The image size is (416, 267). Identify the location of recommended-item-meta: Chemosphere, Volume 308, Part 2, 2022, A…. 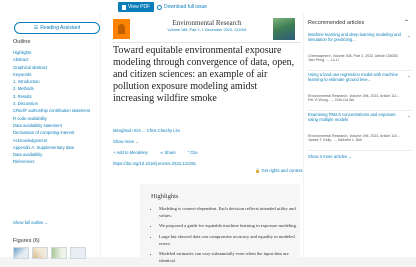
(353, 58).